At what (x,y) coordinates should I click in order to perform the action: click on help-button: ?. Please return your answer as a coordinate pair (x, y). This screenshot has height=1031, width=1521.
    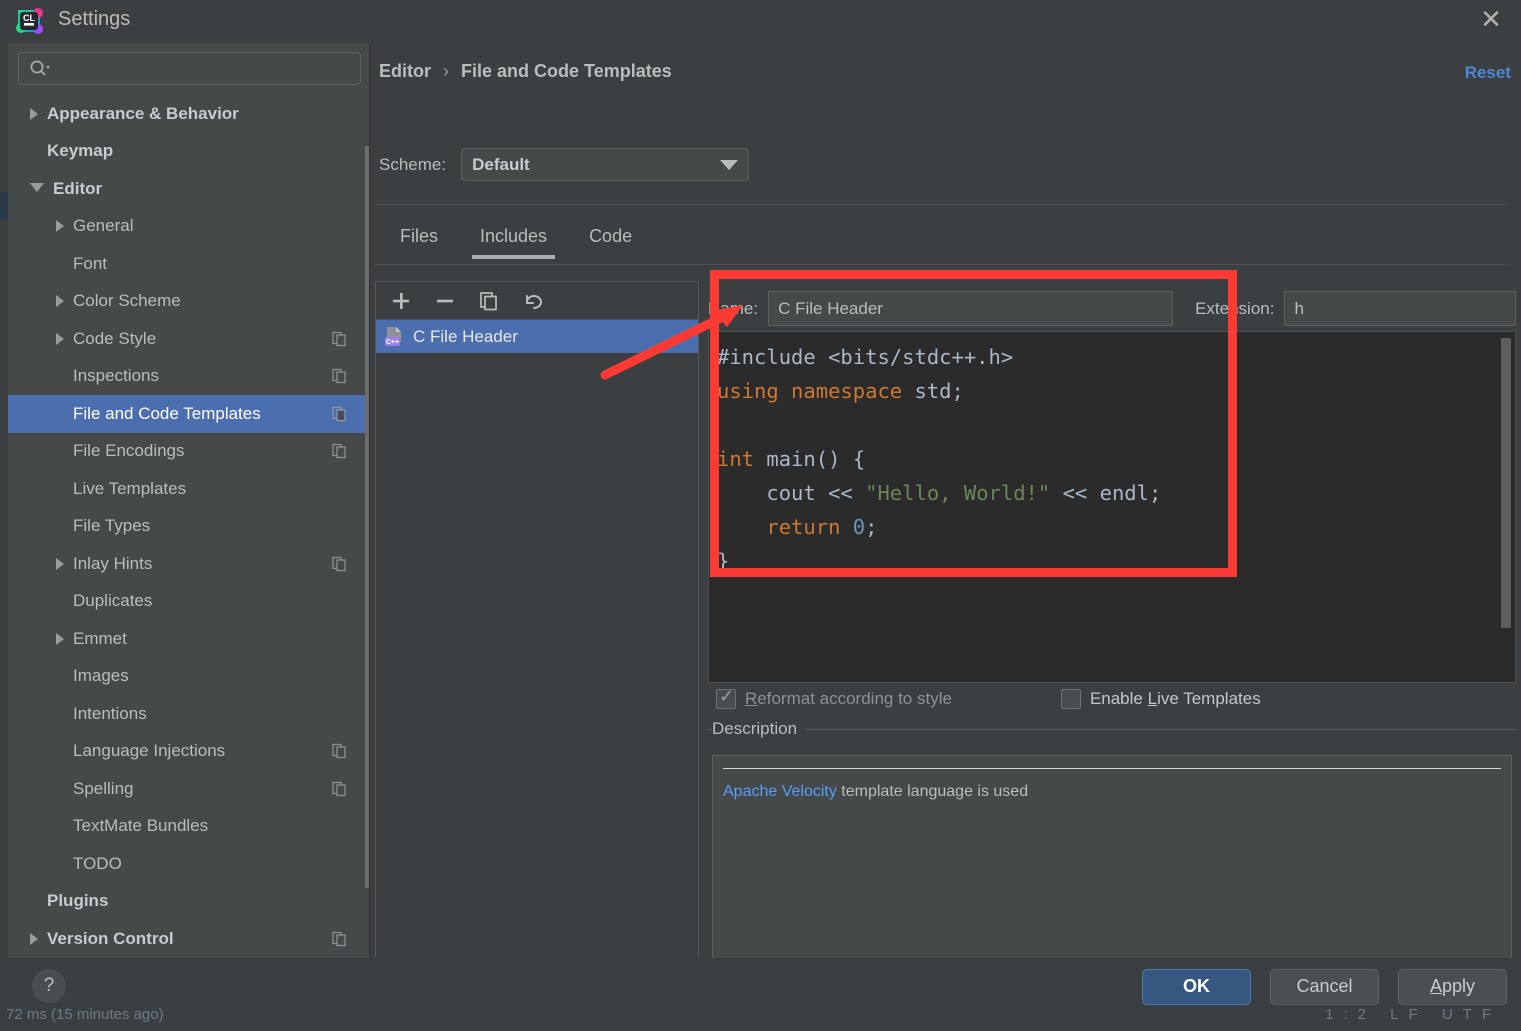
    Looking at the image, I should click on (49, 985).